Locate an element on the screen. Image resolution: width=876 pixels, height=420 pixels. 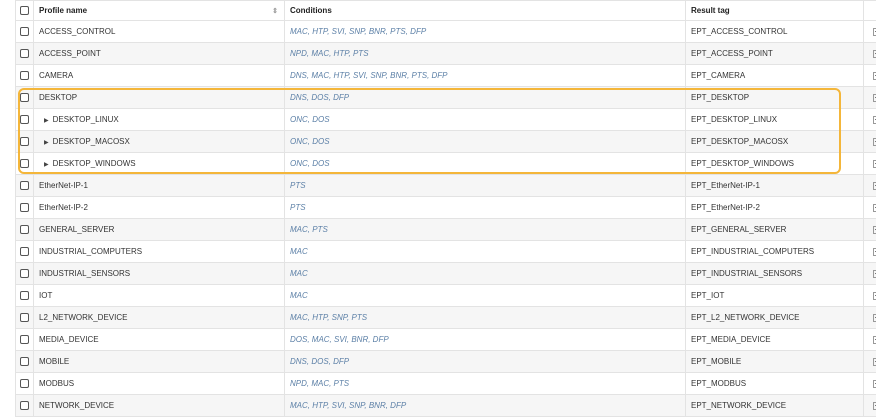
table-row: IOT MAC EPT_IOT is located at coordinates (445, 295).